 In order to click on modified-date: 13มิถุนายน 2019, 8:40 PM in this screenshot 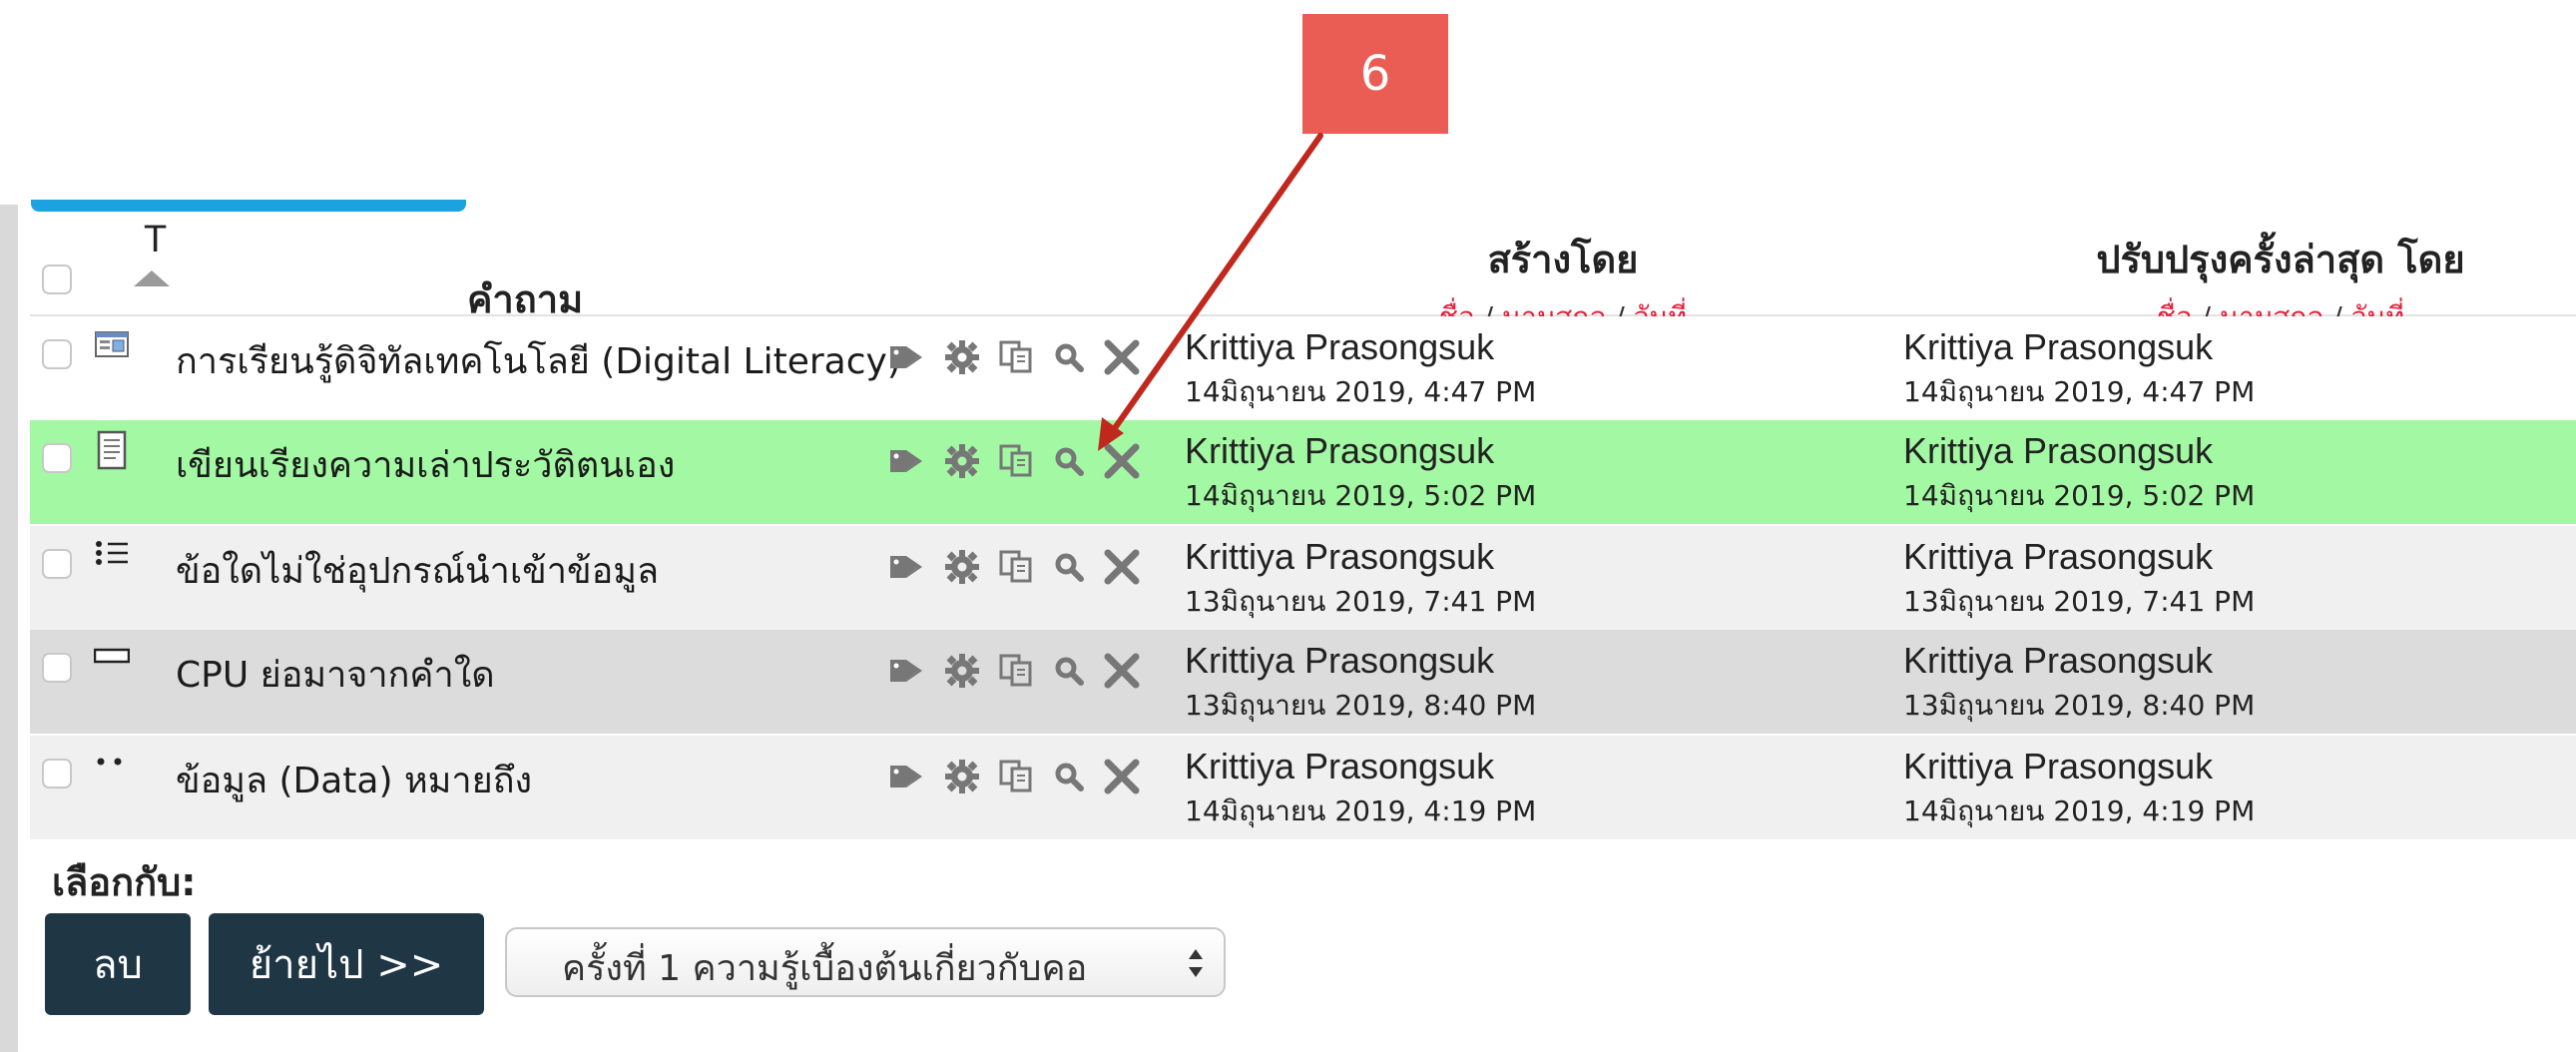, I will do `click(2080, 705)`.